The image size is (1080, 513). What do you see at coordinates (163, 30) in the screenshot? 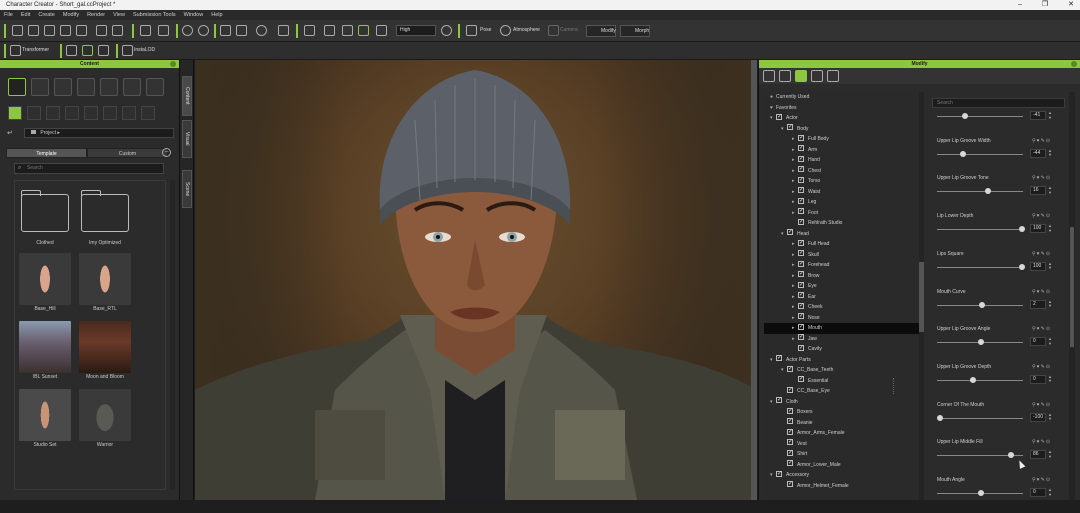
I see `clone-icon` at bounding box center [163, 30].